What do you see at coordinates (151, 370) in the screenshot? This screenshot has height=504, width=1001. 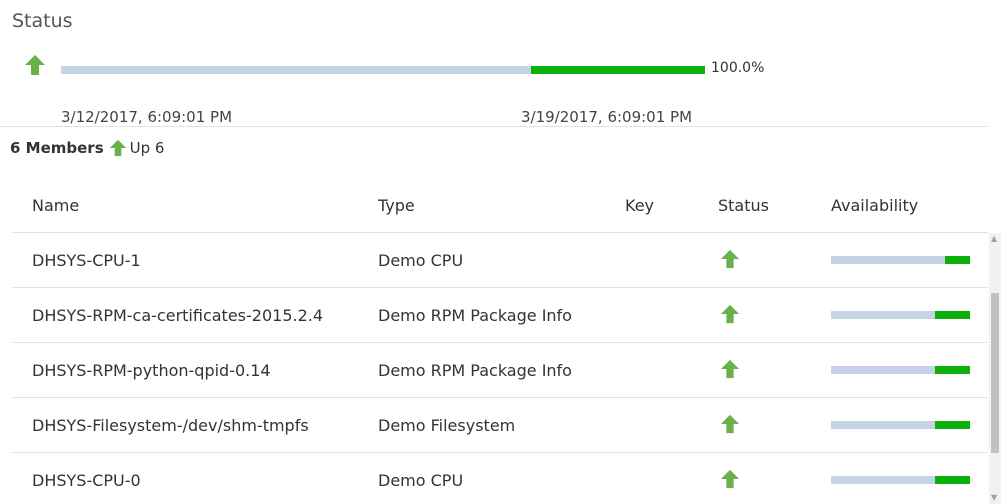 I see `member-name: DHSYS-RPM-python-qpid-0.14` at bounding box center [151, 370].